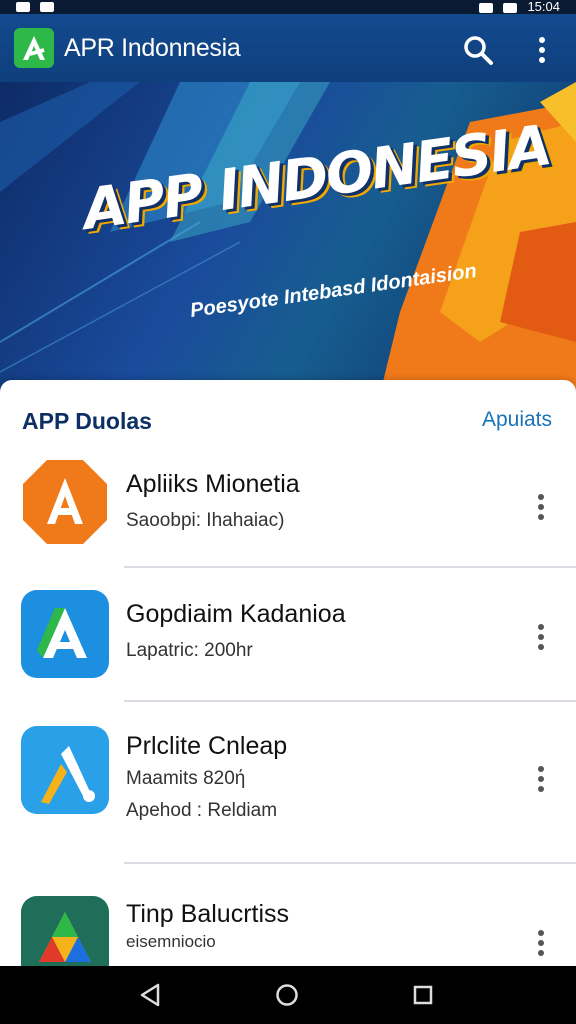 The image size is (576, 1024). I want to click on search-icon, so click(478, 50).